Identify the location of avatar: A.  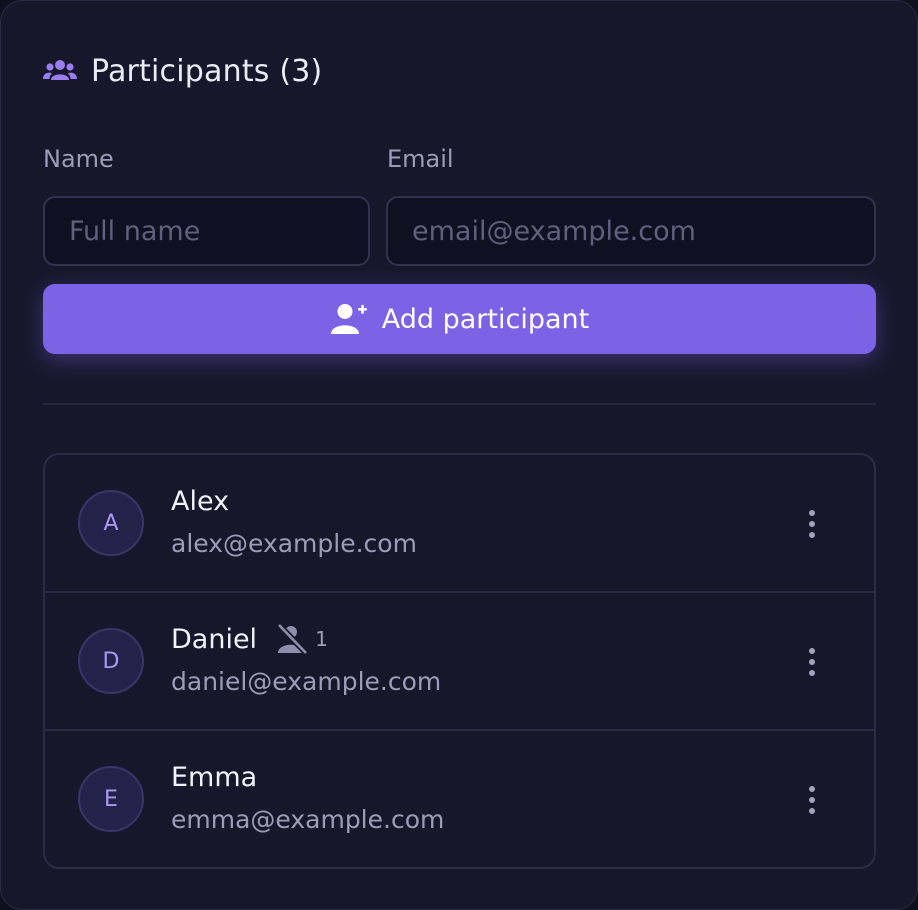
(111, 523).